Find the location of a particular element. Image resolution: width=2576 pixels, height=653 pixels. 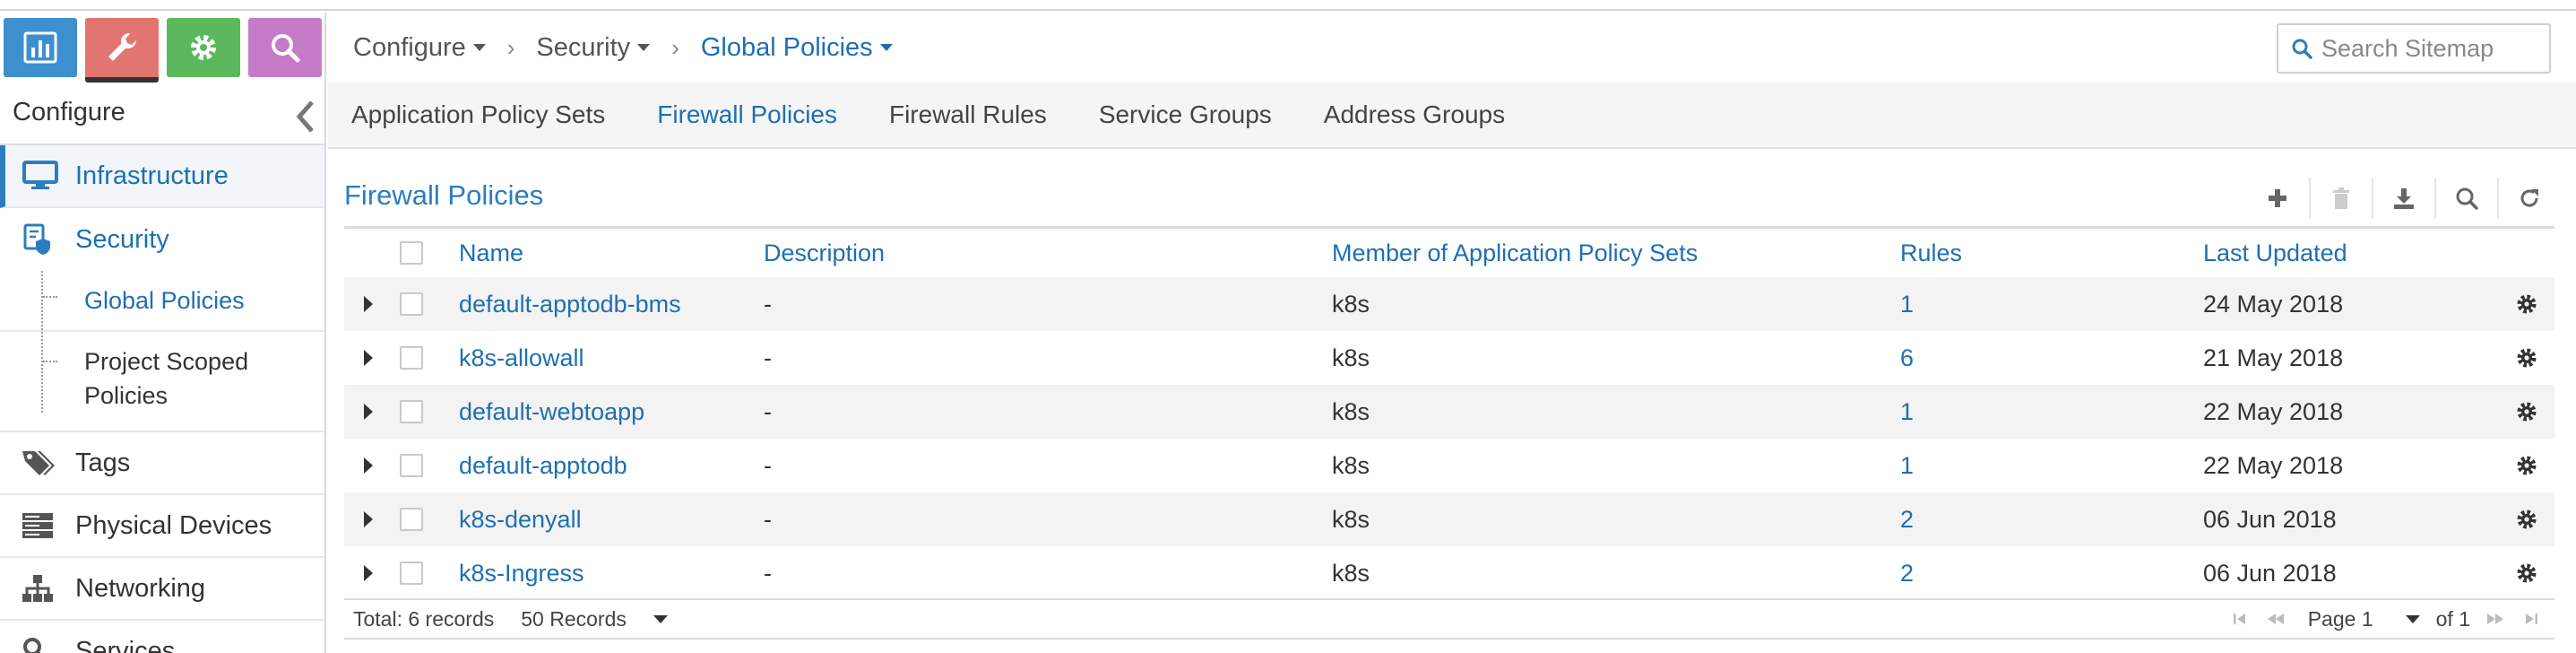

sidebar-item-global-policies: Global Policies is located at coordinates (162, 302).